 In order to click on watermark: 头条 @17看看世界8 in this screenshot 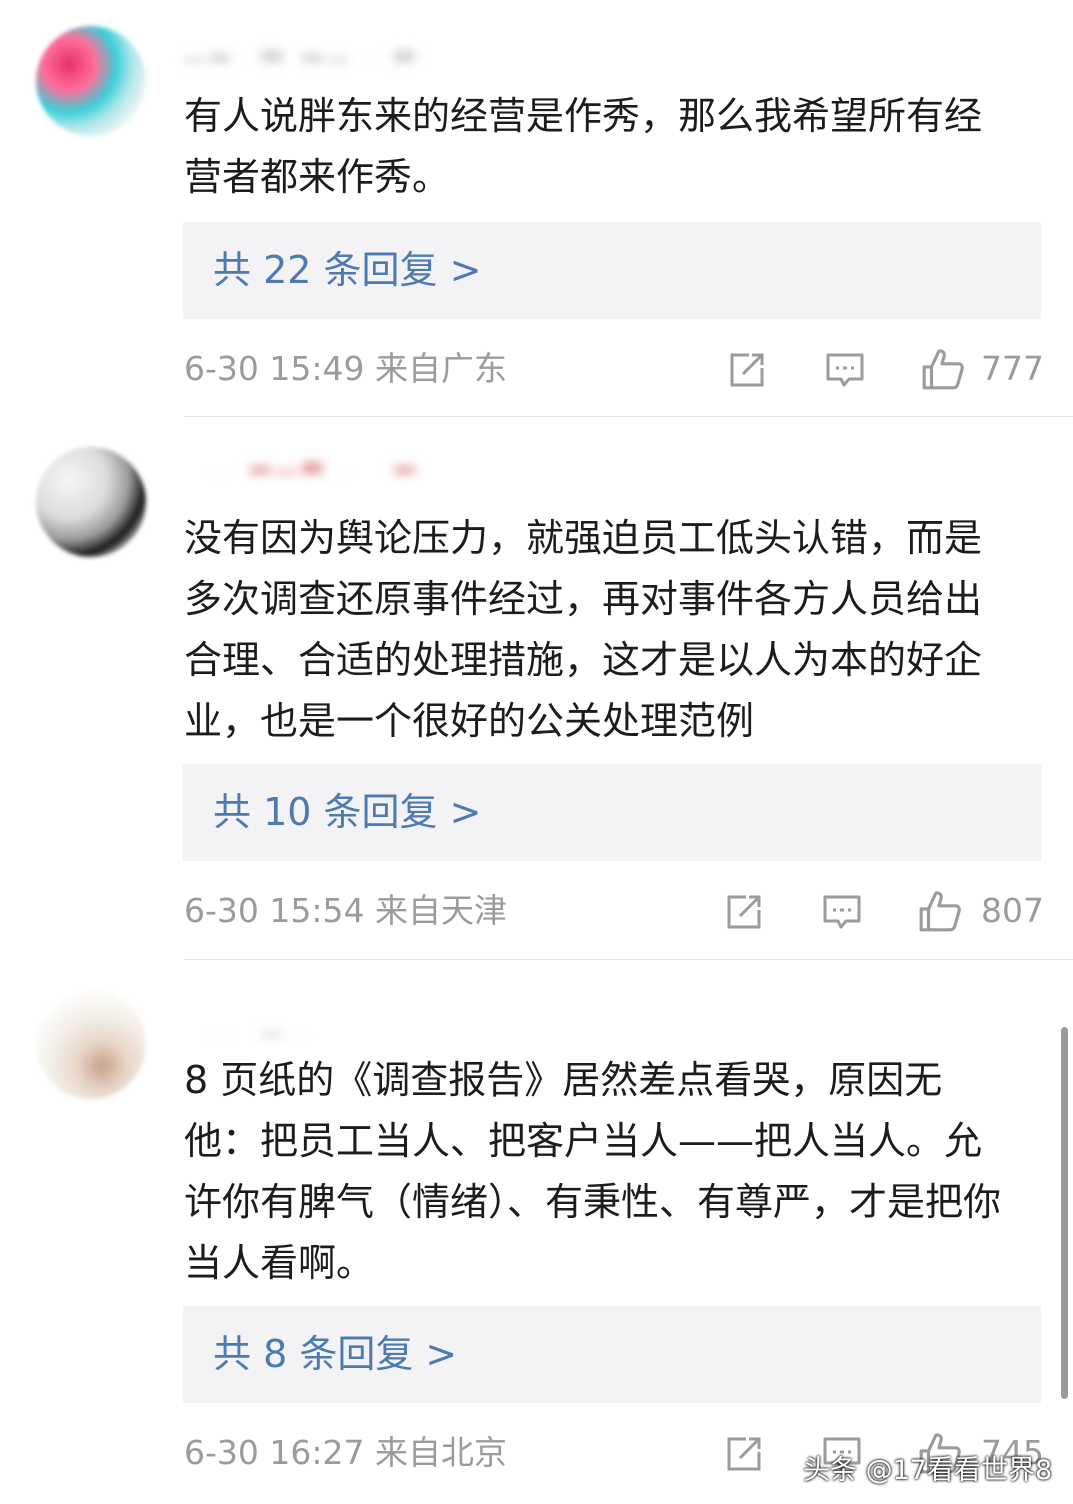, I will do `click(928, 1470)`.